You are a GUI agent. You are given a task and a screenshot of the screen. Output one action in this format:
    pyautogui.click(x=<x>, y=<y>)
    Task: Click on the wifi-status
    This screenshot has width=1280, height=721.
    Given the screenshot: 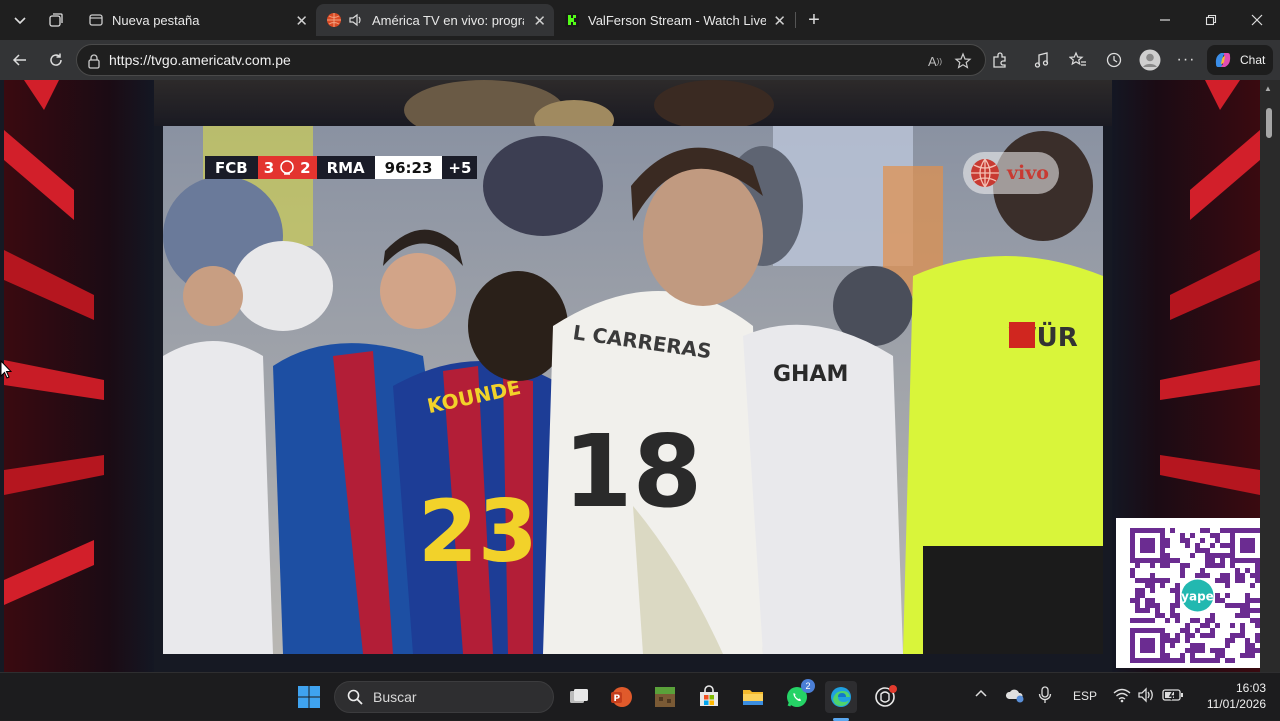 What is the action you would take?
    pyautogui.click(x=1122, y=696)
    